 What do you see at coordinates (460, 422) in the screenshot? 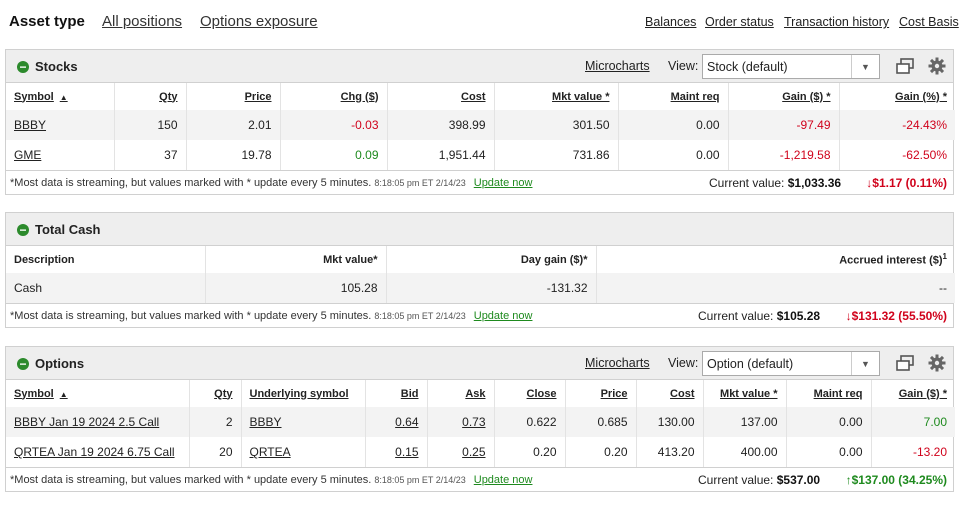
I see `ask-link: 0.73` at bounding box center [460, 422].